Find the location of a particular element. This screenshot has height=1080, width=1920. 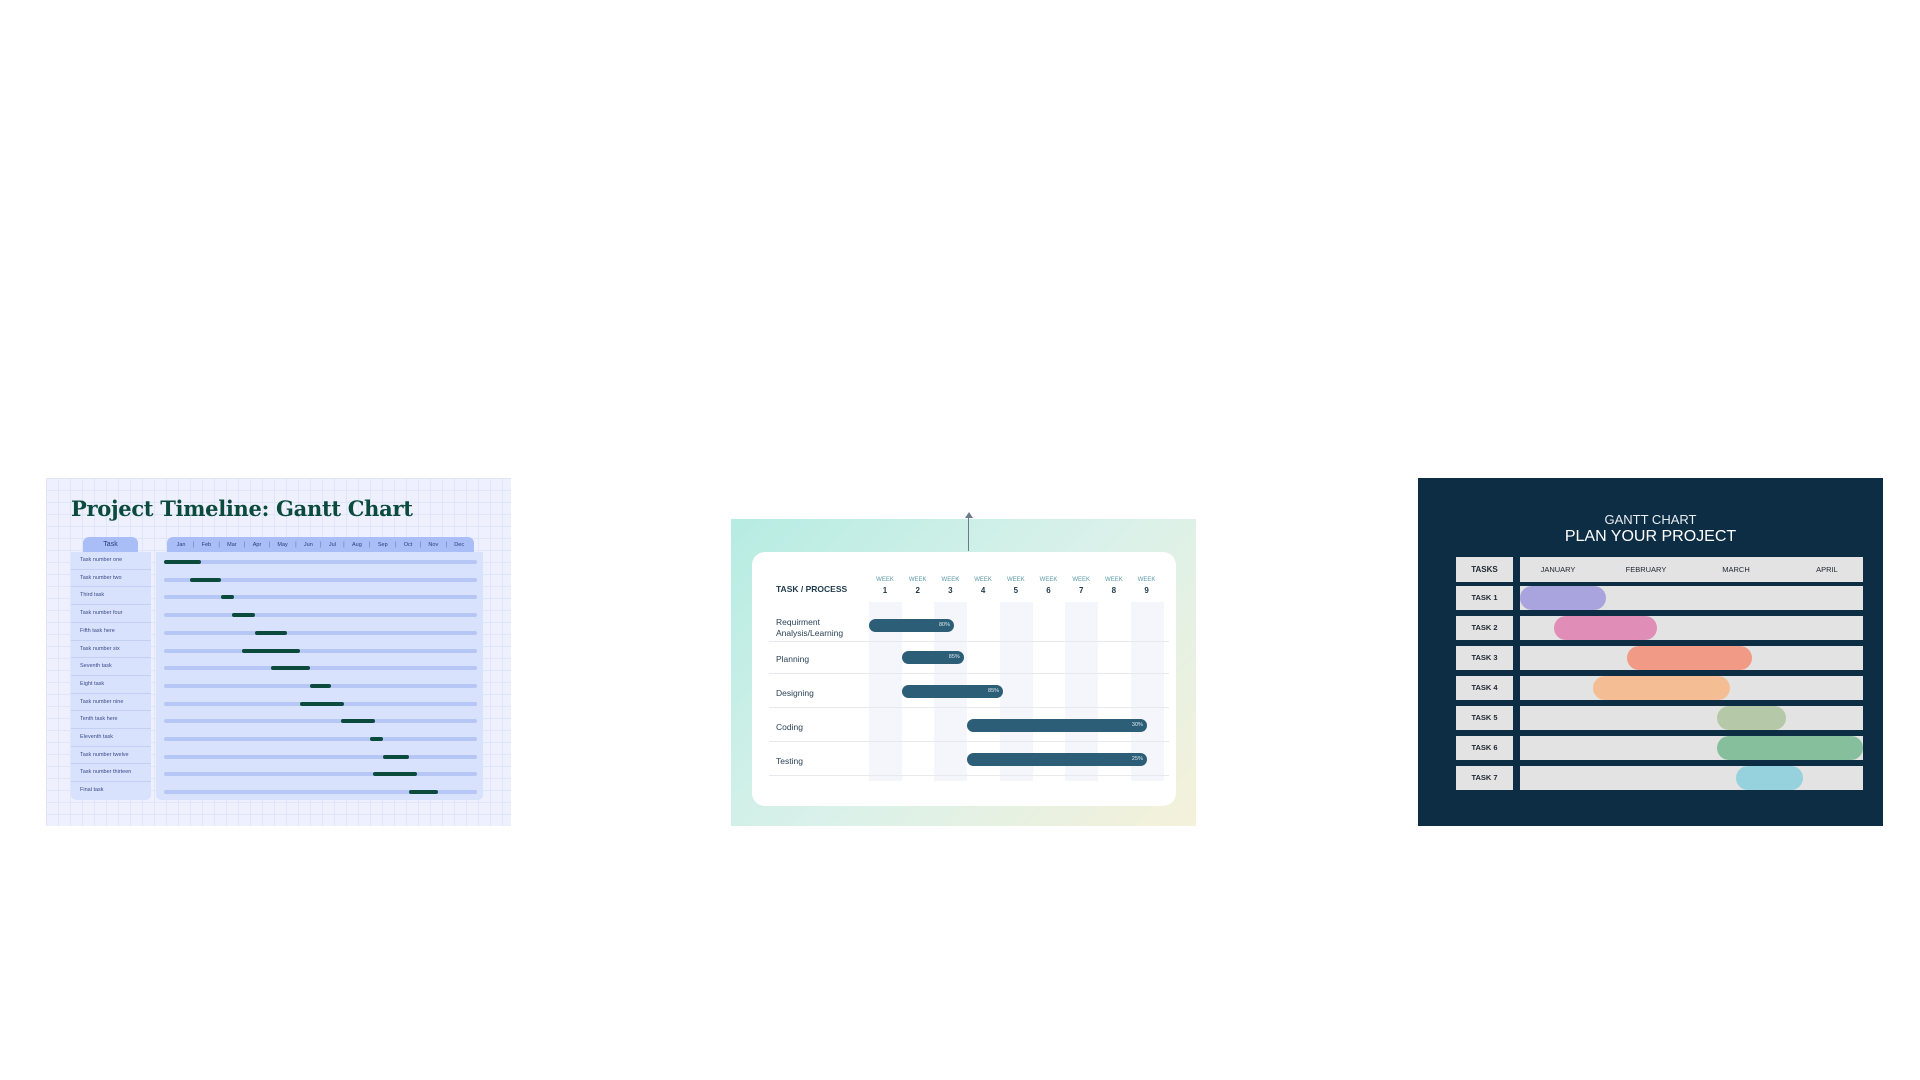

task-label: Designing is located at coordinates (795, 693).